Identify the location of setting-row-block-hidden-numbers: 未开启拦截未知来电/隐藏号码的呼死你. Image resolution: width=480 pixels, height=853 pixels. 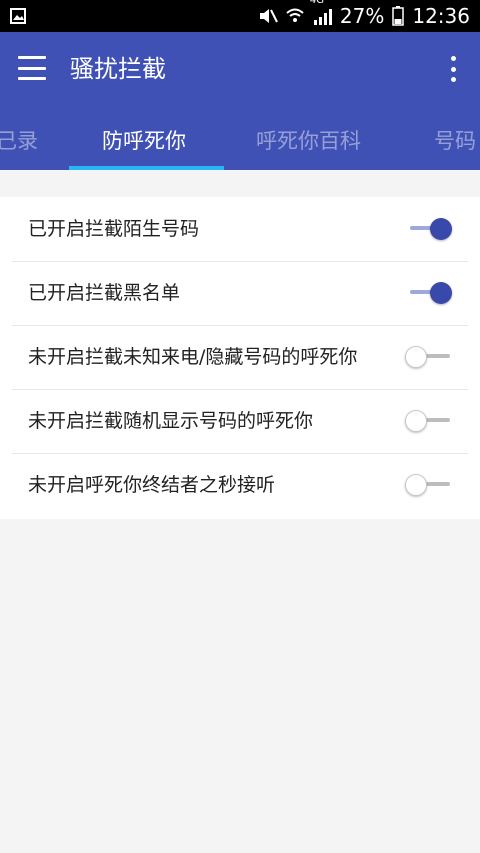
(240, 357).